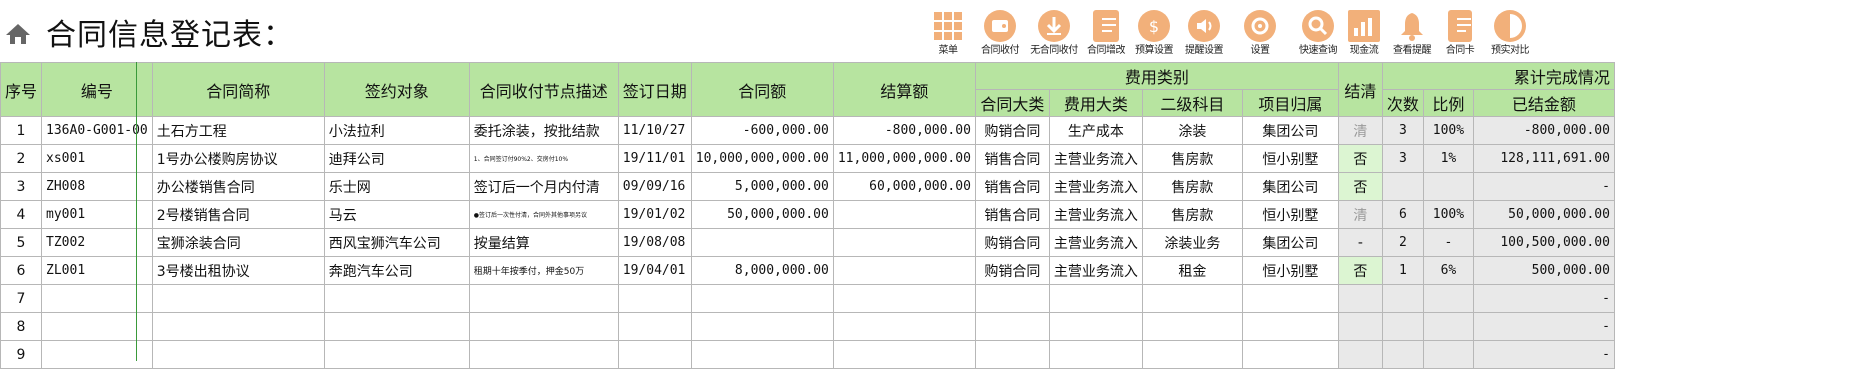  I want to click on cell-times: 1, so click(1402, 270).